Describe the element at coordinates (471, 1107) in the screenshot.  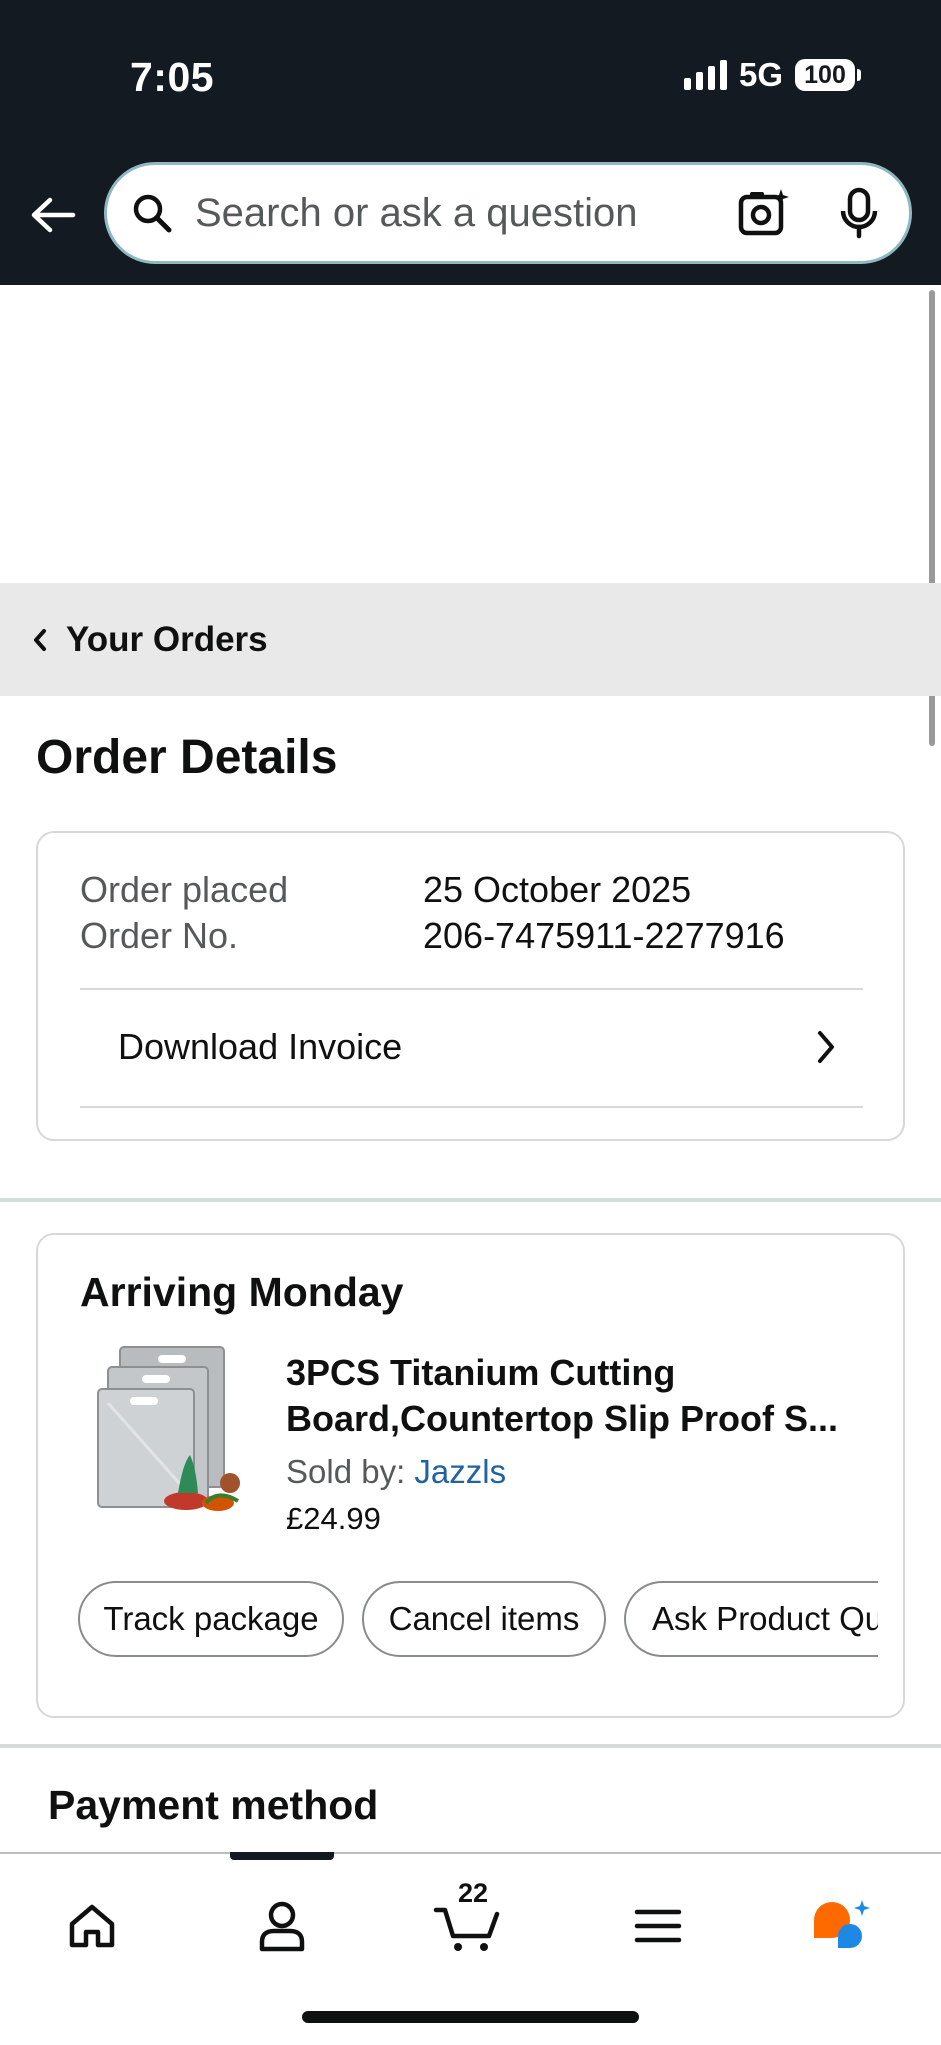
I see `divider` at that location.